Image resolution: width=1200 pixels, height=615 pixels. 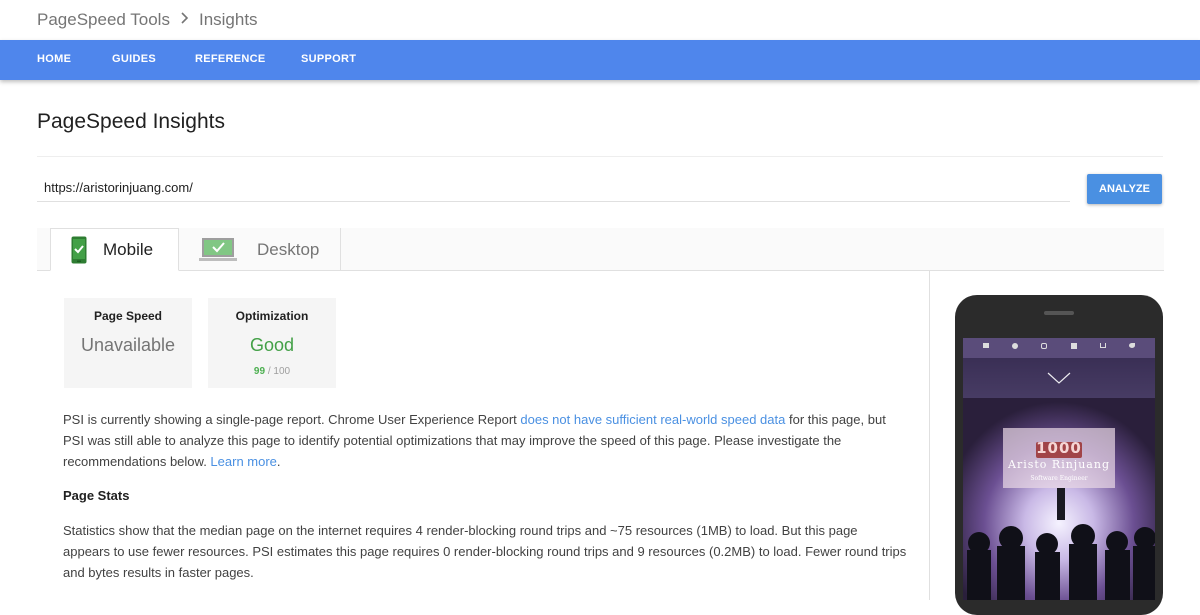 I want to click on phone-speaker, so click(x=1059, y=313).